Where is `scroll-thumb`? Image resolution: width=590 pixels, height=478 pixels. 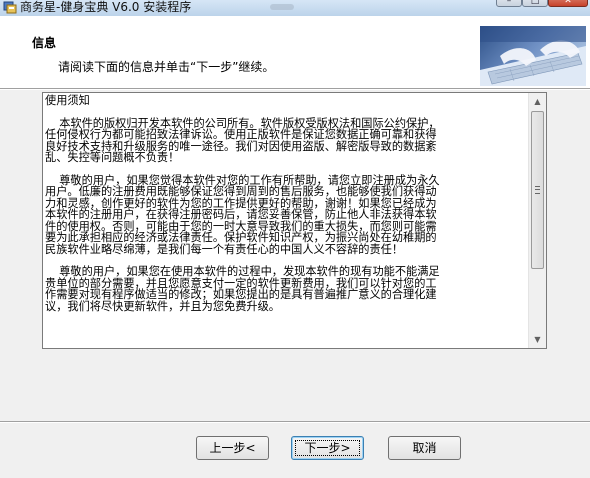 scroll-thumb is located at coordinates (537, 190).